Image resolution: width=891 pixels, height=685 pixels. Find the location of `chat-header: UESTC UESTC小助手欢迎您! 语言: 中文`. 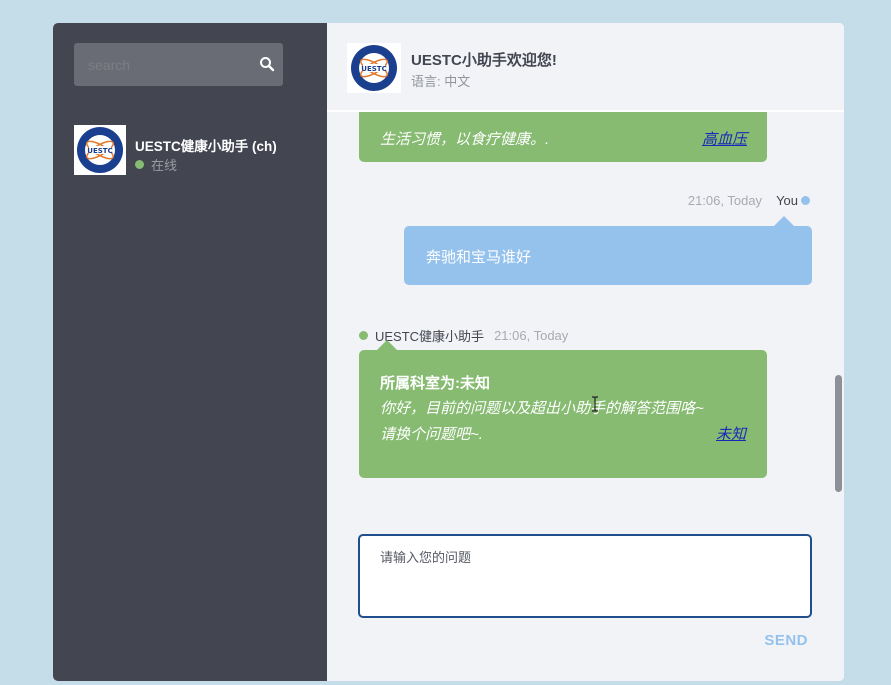

chat-header: UESTC UESTC小助手欢迎您! 语言: 中文 is located at coordinates (585, 67).